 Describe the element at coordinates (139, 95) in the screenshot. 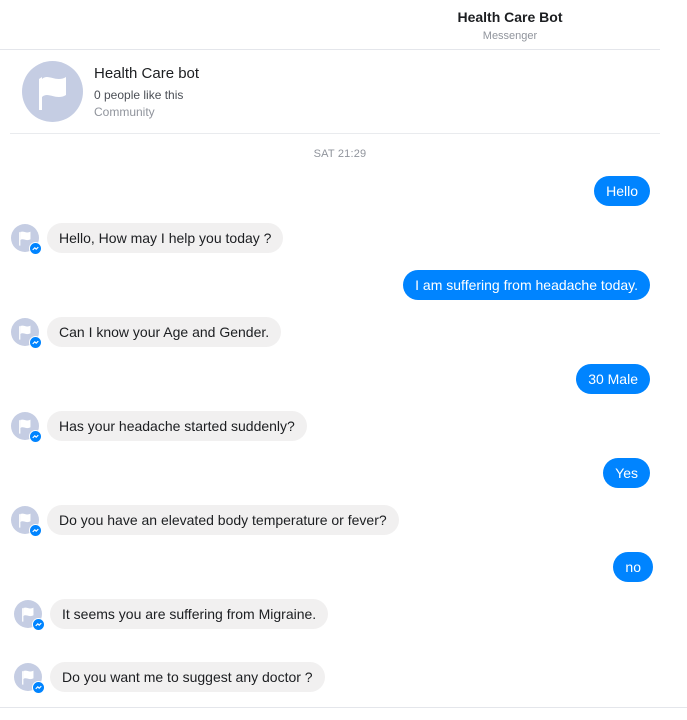

I see `page-likes-count: 0 people like this` at that location.